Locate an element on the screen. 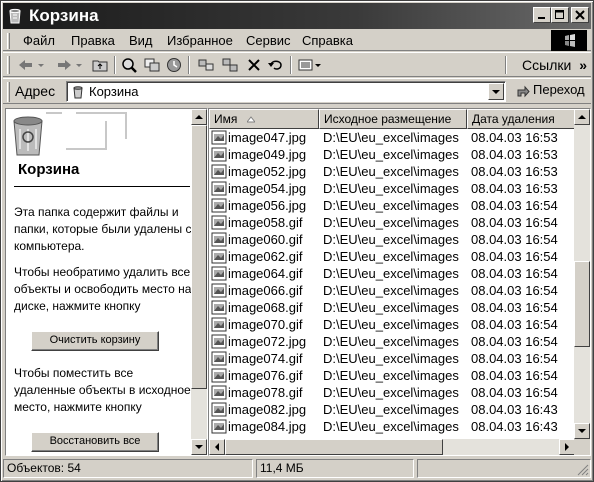 This screenshot has width=594, height=482. history-icon is located at coordinates (174, 65).